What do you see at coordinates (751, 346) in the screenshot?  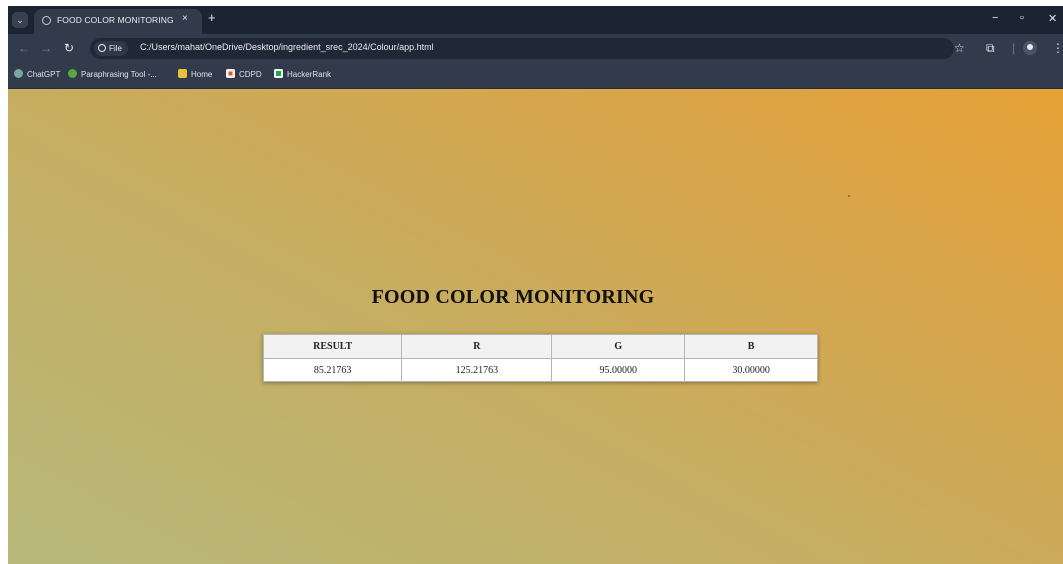 I see `header-b: B` at bounding box center [751, 346].